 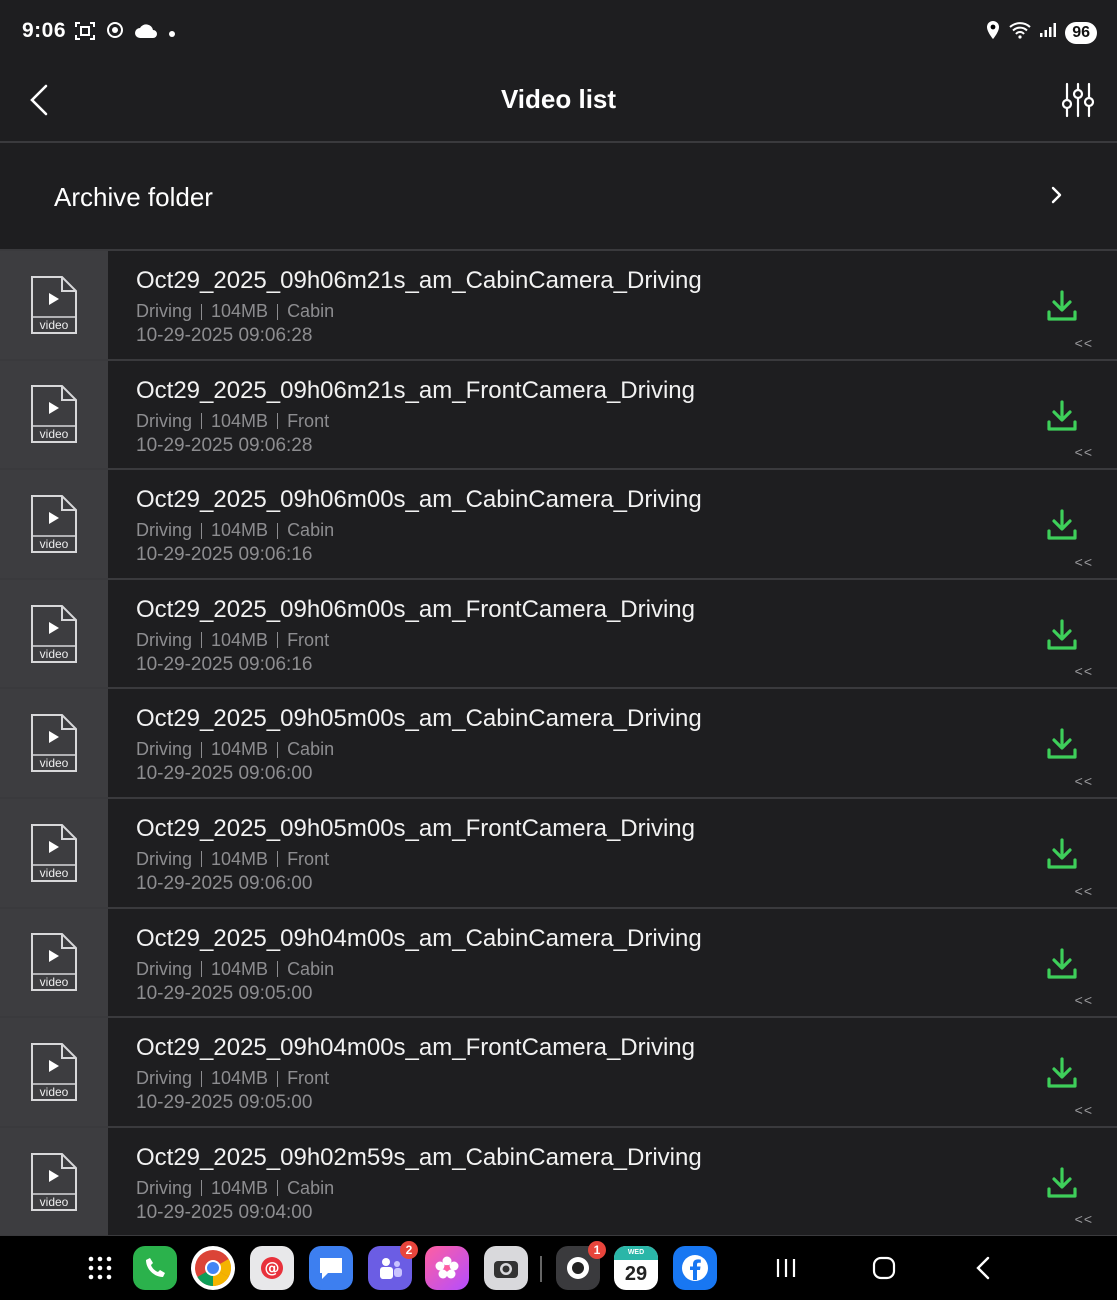 I want to click on status-bar: 9:06 96, so click(x=558, y=31).